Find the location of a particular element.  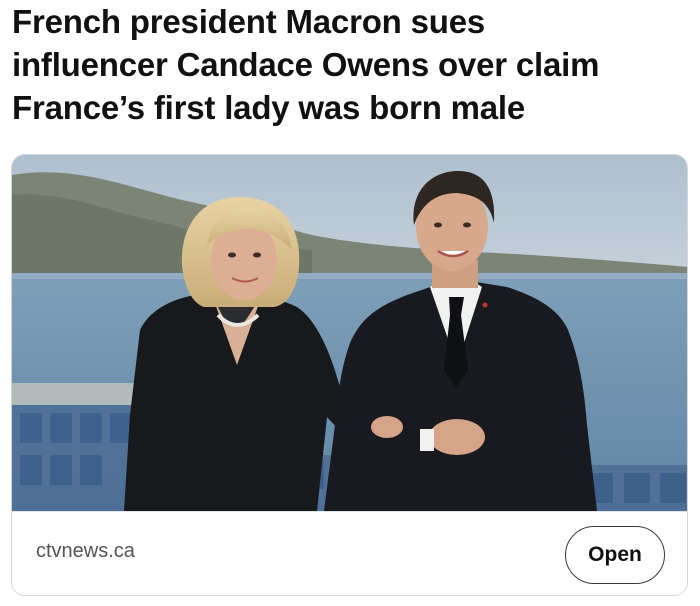

headline-line-2: influencer Candace Owens over claim is located at coordinates (306, 64).